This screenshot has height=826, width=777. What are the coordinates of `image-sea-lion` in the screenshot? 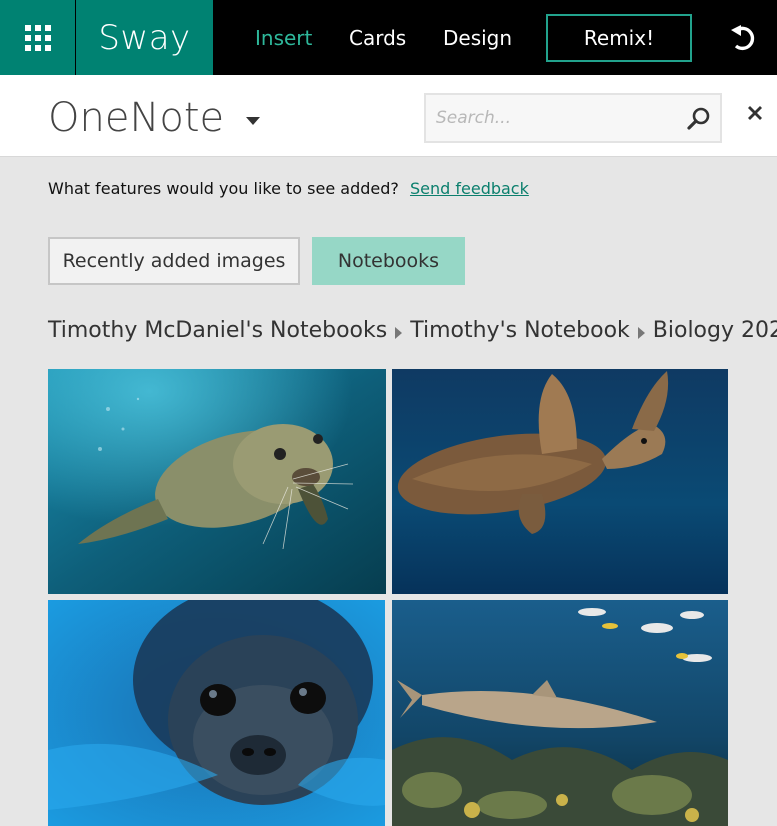 It's located at (217, 481).